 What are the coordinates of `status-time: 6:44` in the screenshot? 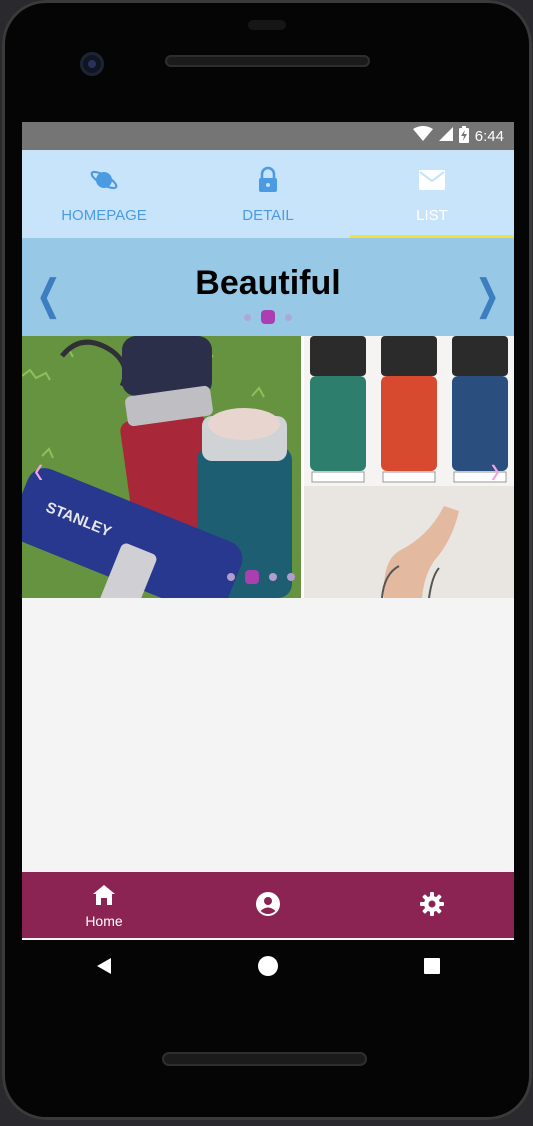 It's located at (489, 136).